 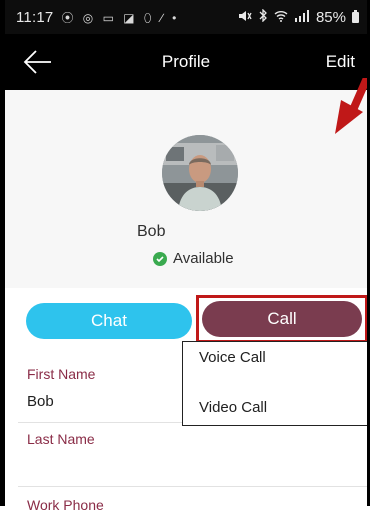 I want to click on battery-icon, so click(x=355, y=16).